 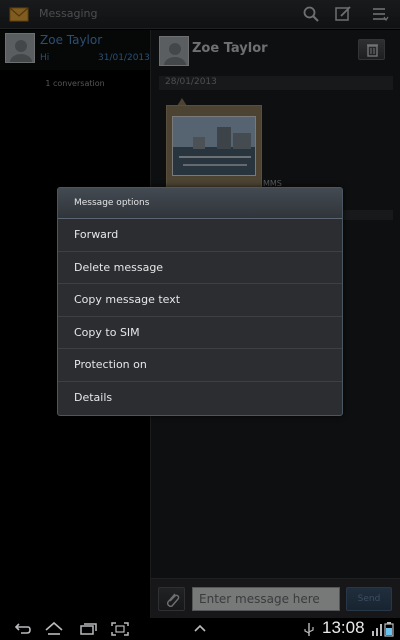 What do you see at coordinates (112, 203) in the screenshot?
I see `dialog-title: Message options` at bounding box center [112, 203].